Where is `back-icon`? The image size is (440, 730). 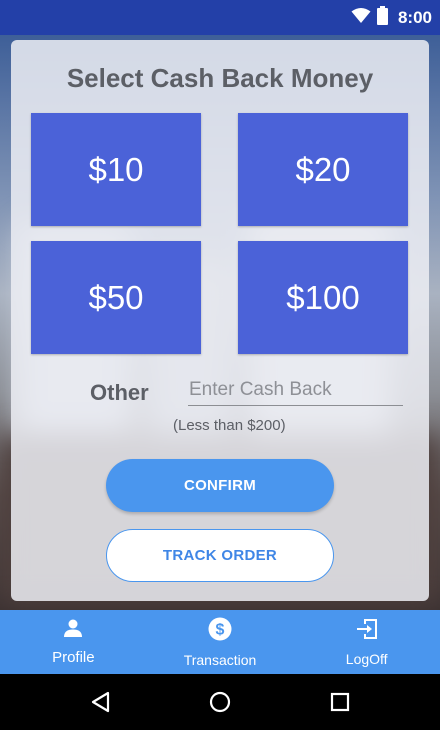 back-icon is located at coordinates (100, 702).